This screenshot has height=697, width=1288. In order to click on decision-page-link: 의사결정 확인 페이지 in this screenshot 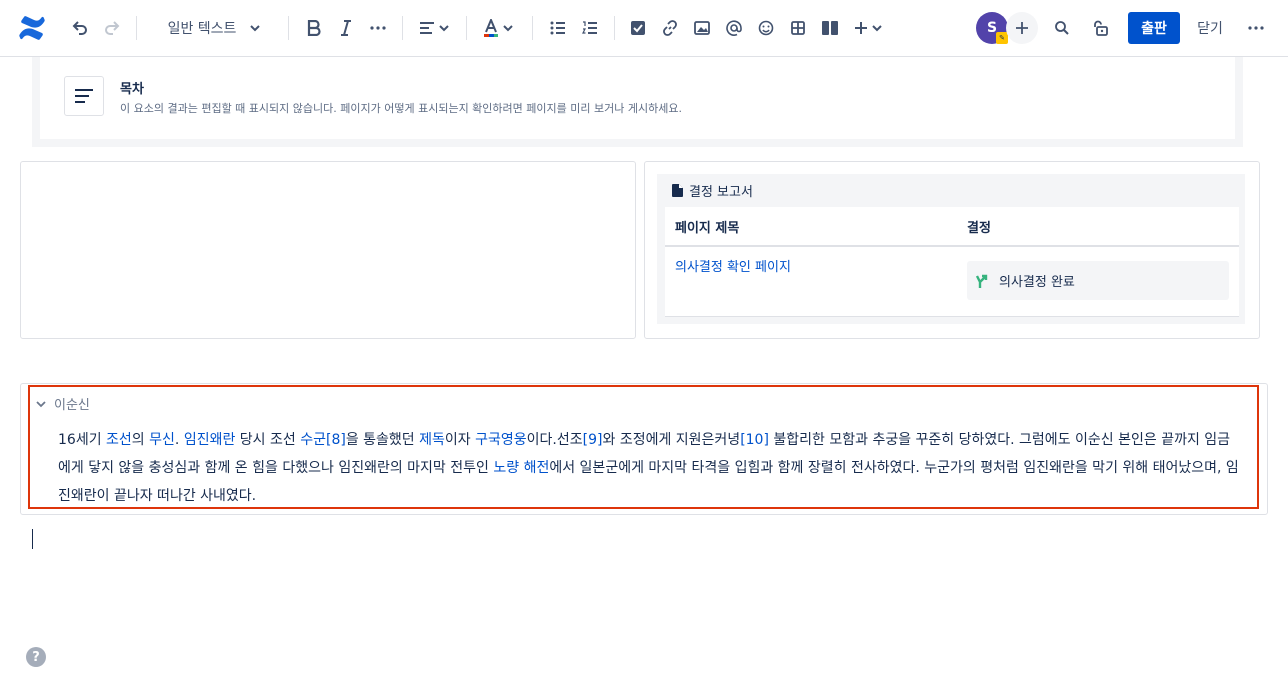, I will do `click(733, 265)`.